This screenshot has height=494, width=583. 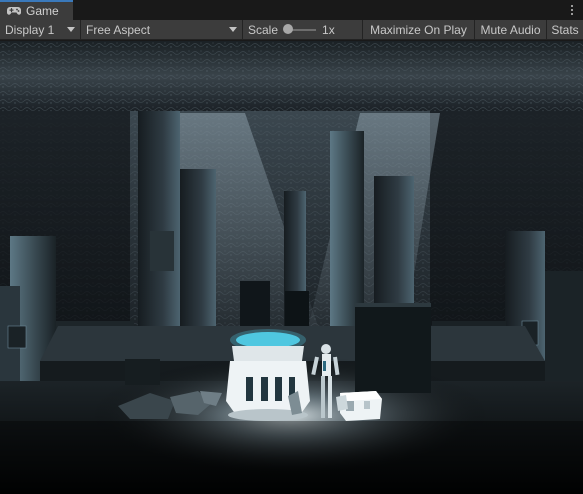 I want to click on tab-game: Game, so click(x=36, y=10).